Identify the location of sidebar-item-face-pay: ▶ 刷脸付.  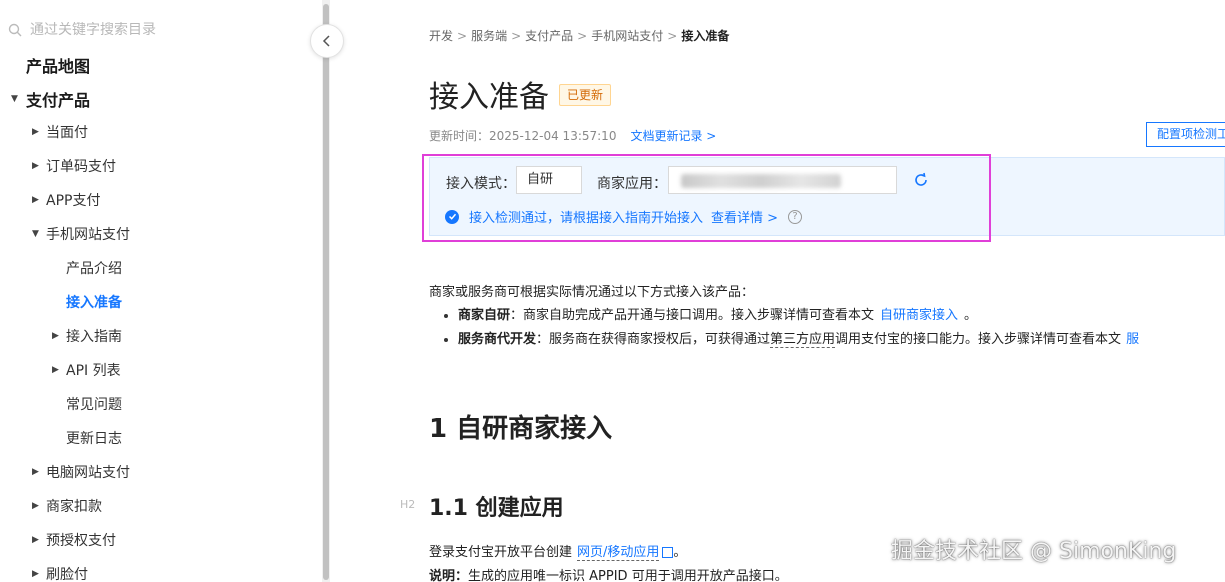
(60, 573).